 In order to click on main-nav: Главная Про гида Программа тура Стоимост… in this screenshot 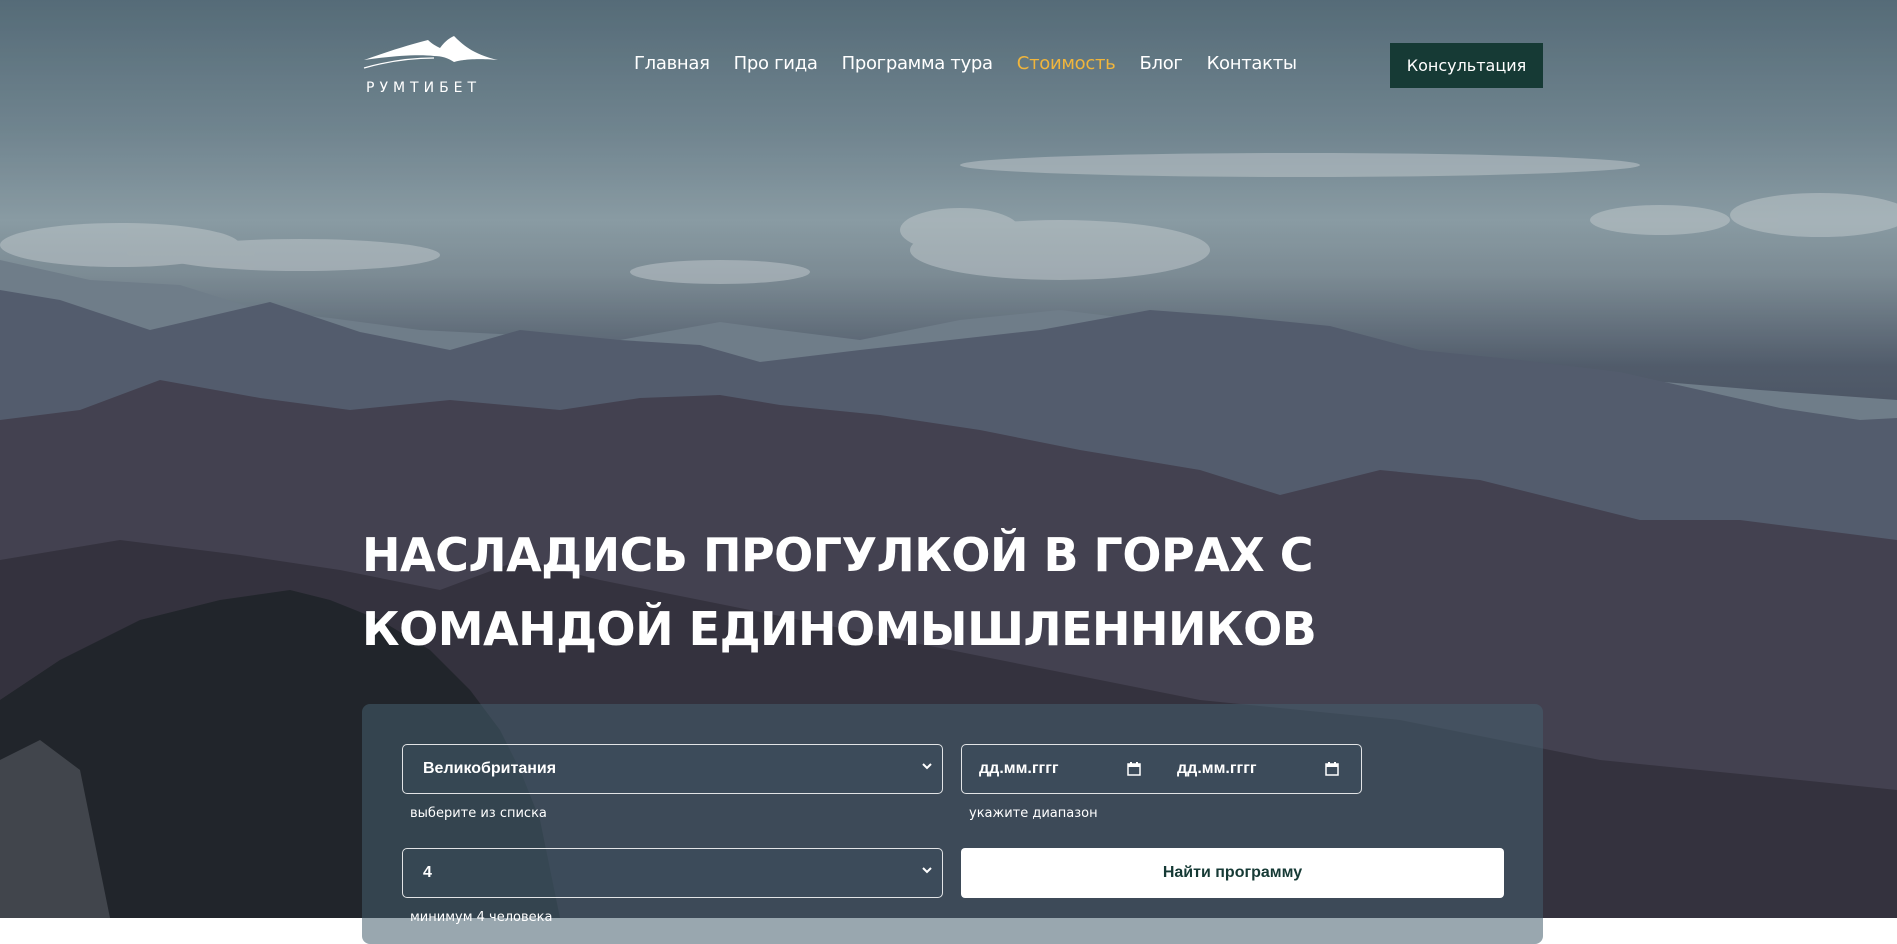, I will do `click(977, 63)`.